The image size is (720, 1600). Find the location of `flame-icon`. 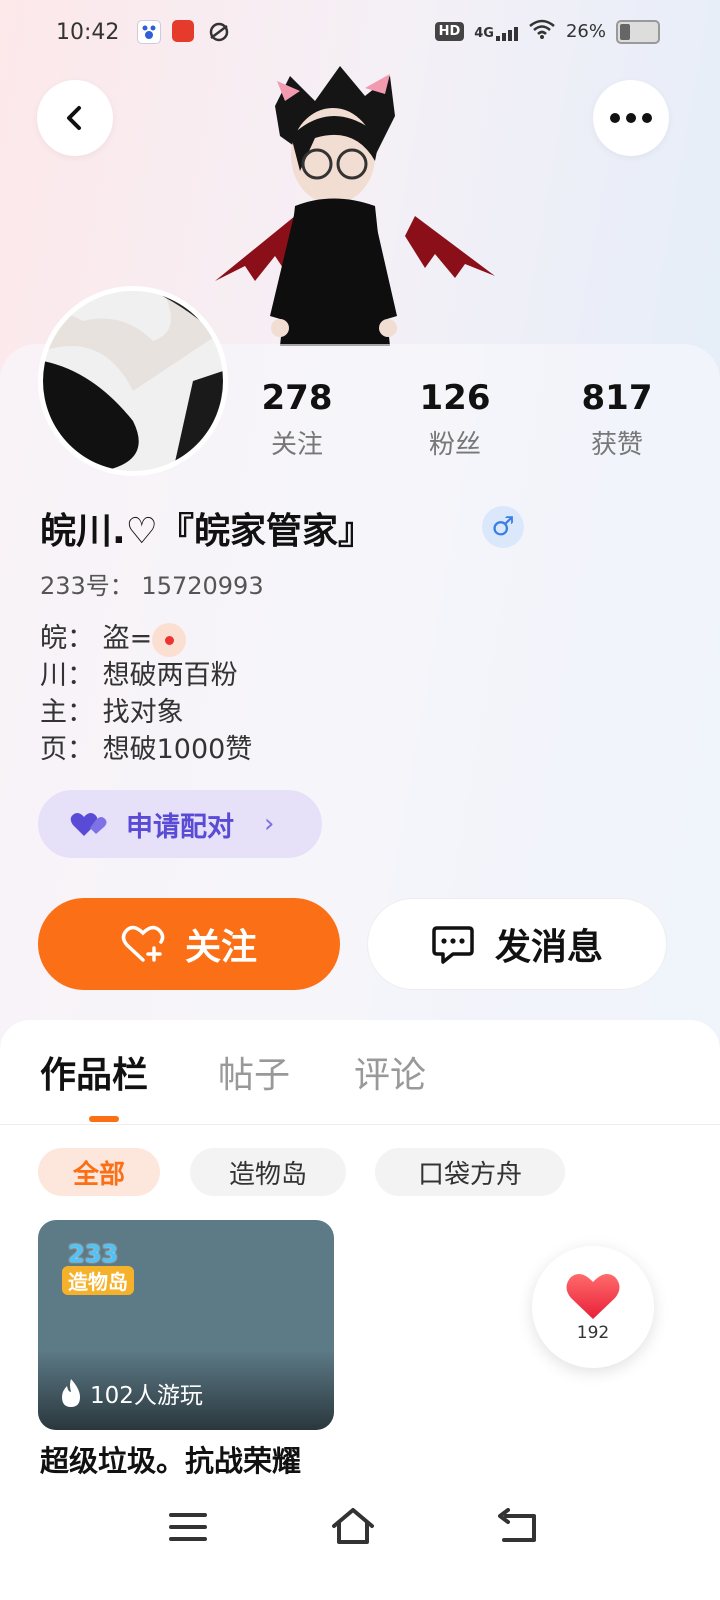

flame-icon is located at coordinates (71, 1393).